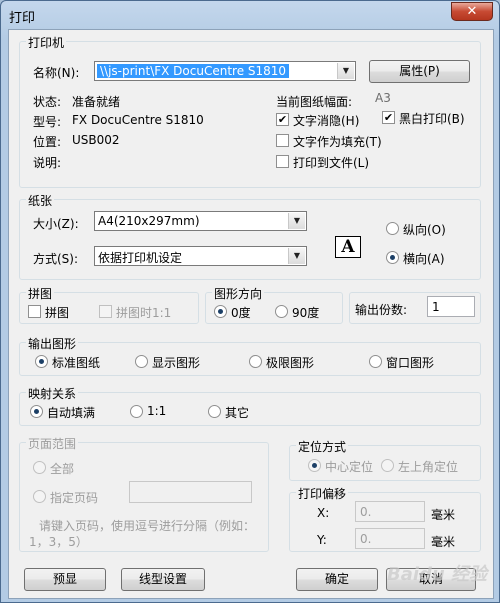 This screenshot has height=603, width=500. What do you see at coordinates (410, 363) in the screenshot?
I see `output-window-label: 窗口图形` at bounding box center [410, 363].